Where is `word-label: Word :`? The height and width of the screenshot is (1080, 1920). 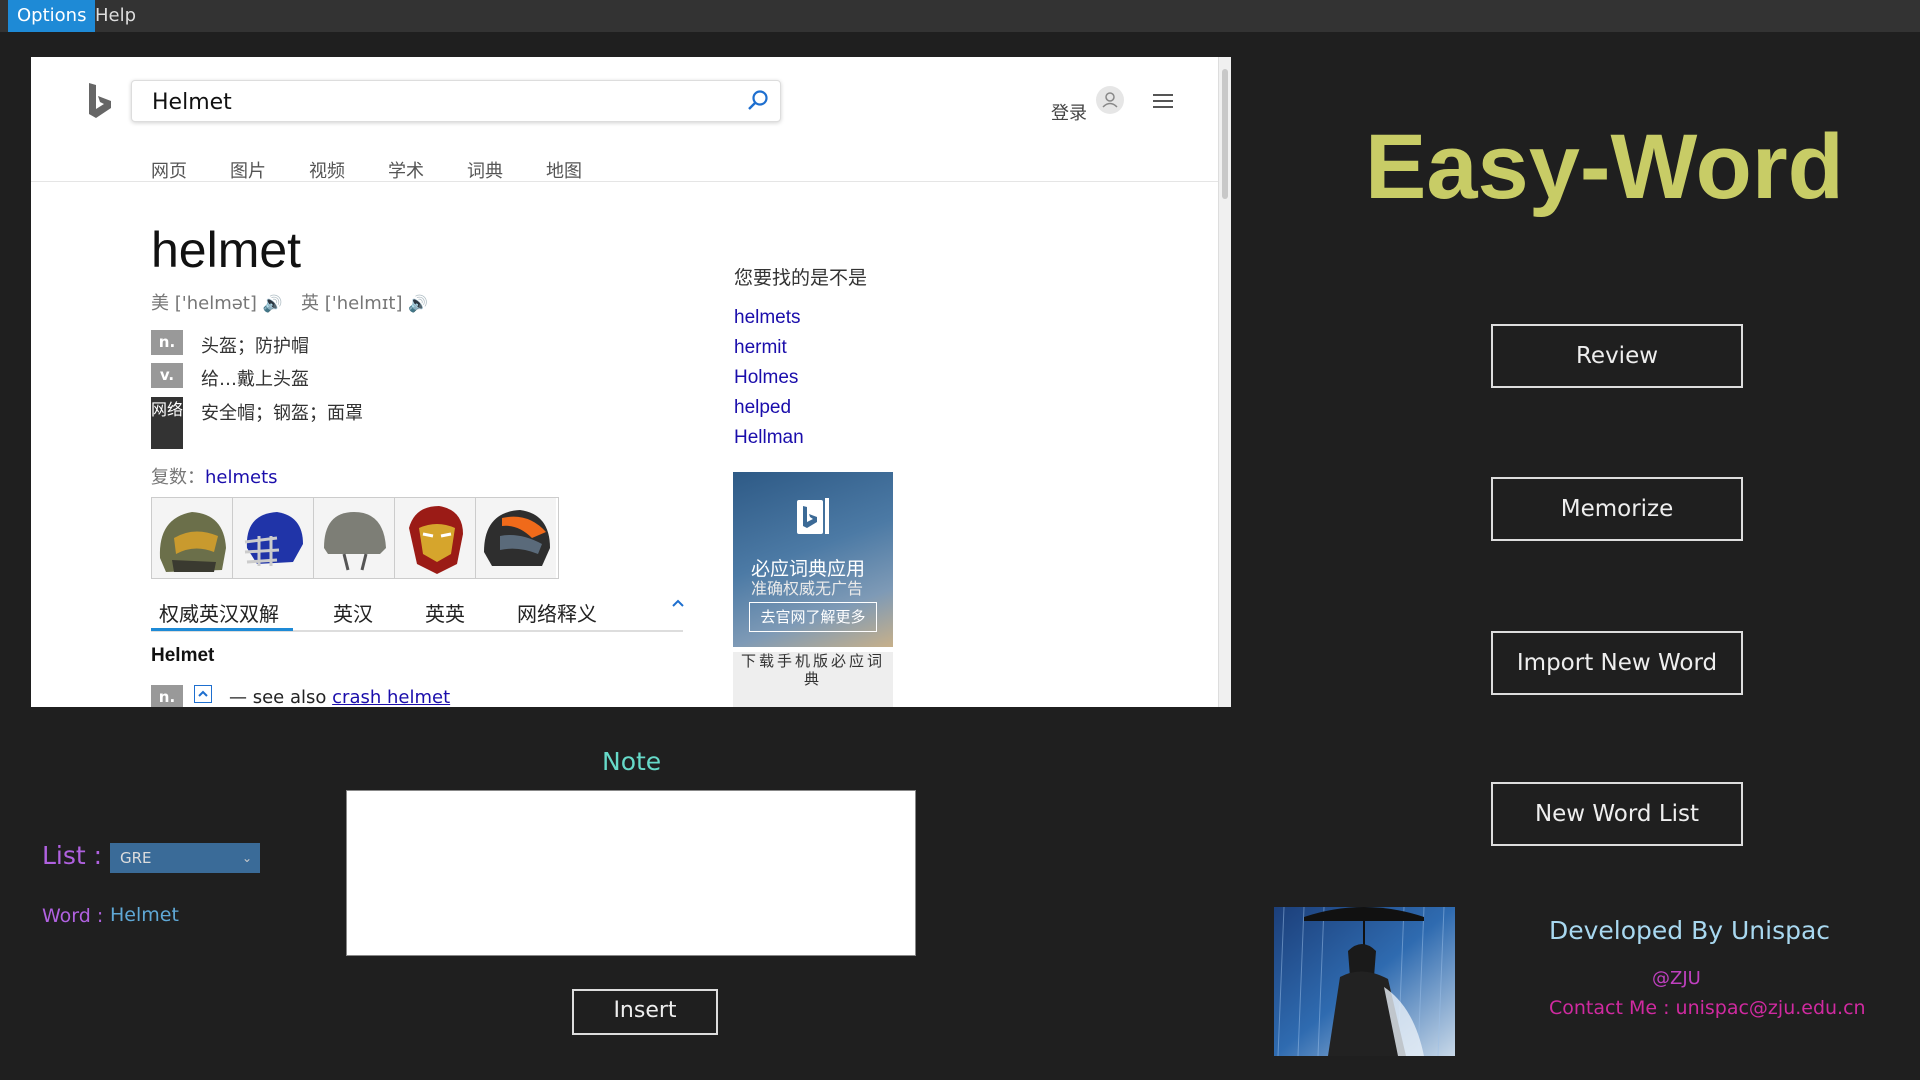 word-label: Word : is located at coordinates (73, 916).